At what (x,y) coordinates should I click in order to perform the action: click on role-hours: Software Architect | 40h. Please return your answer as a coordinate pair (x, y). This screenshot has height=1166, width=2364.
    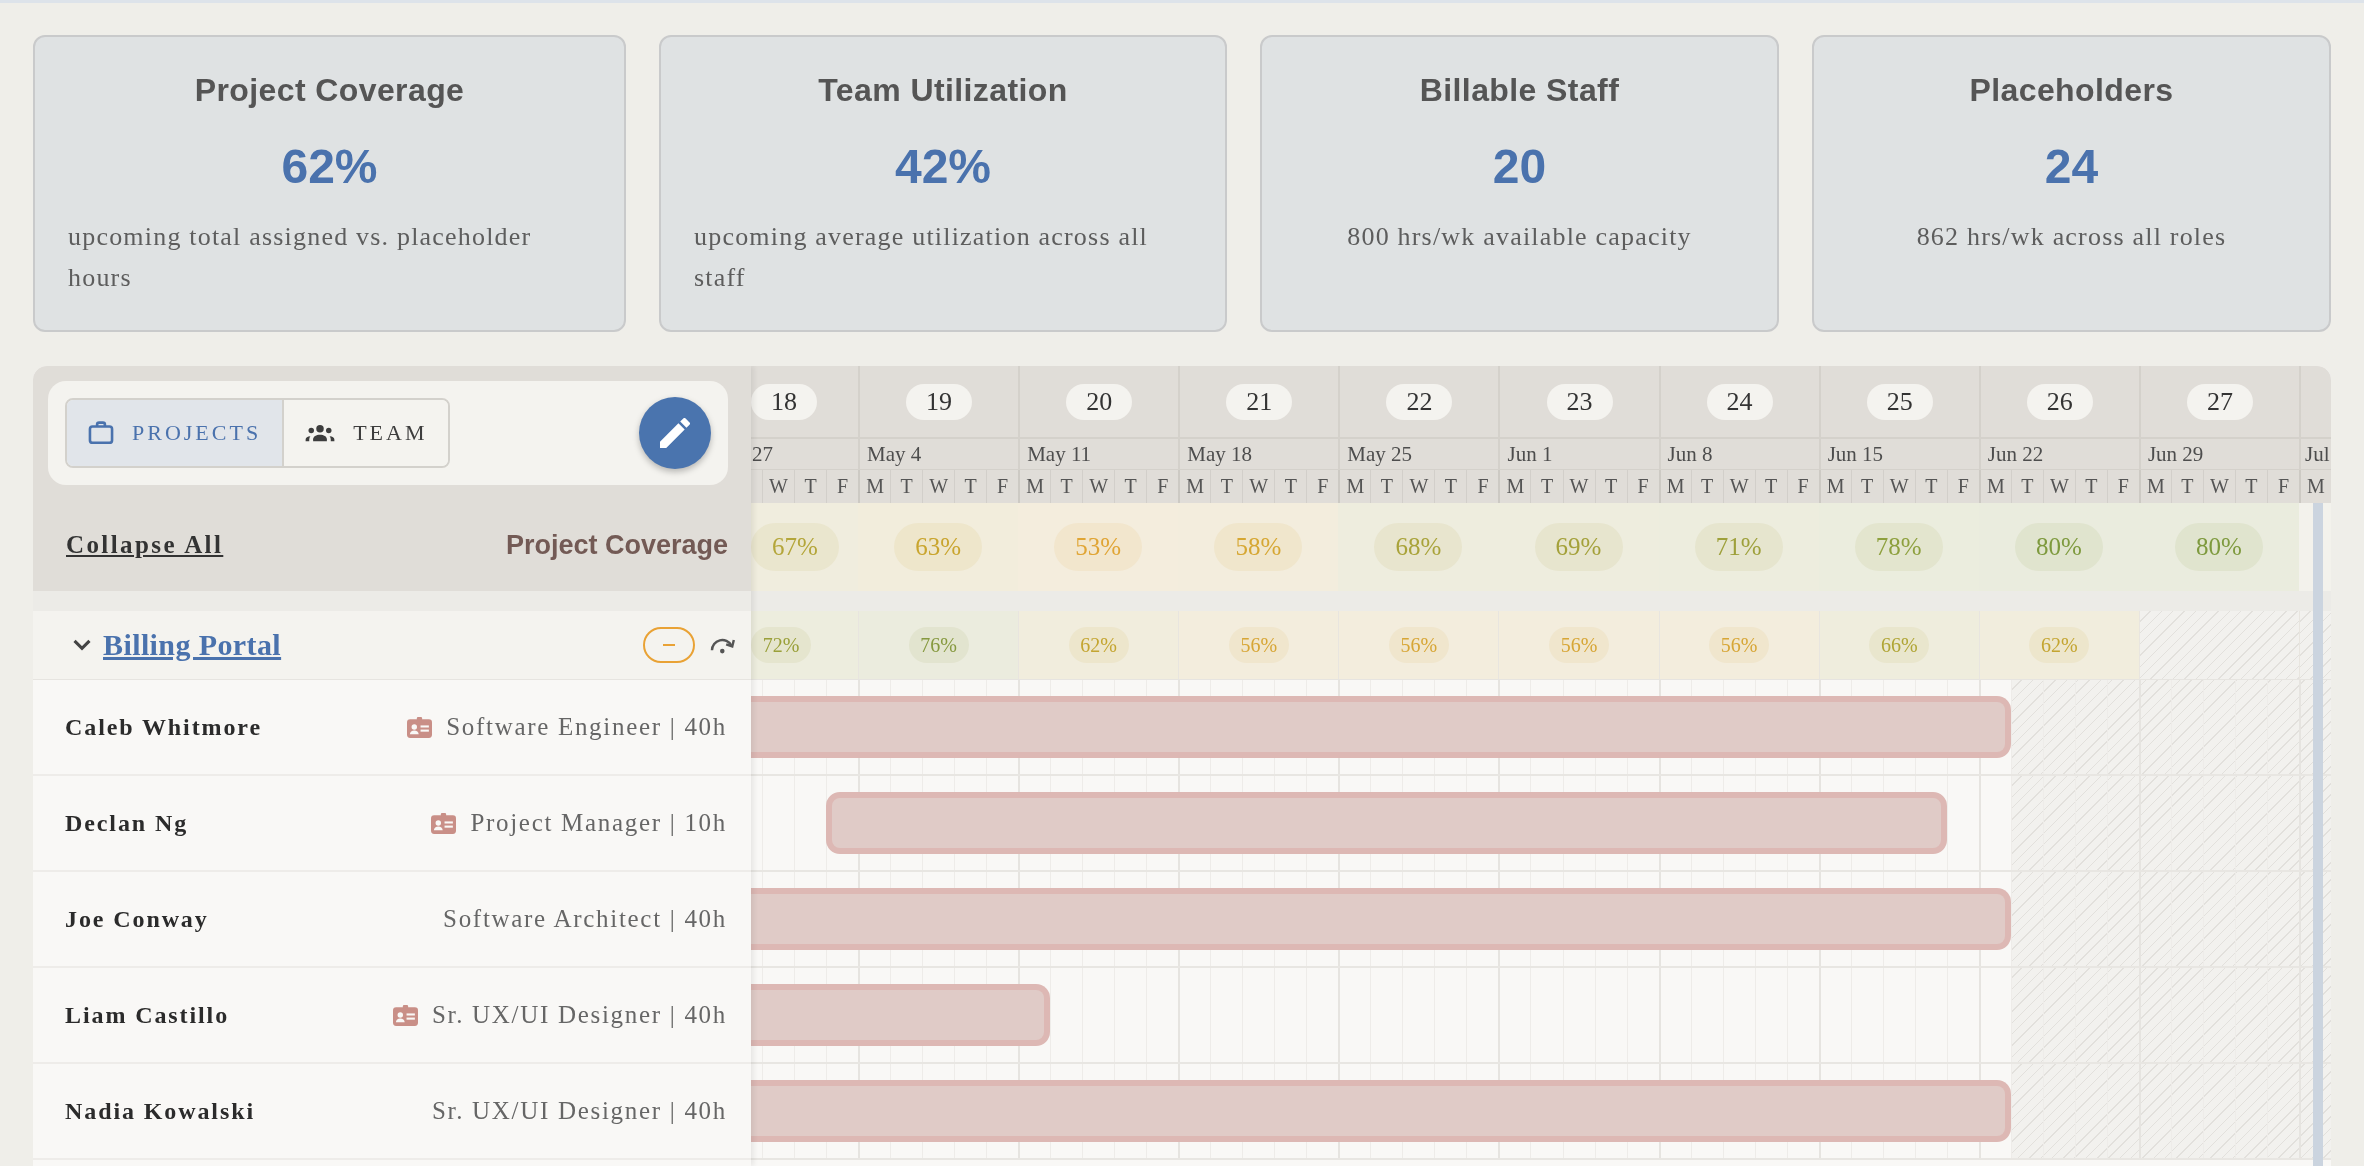
    Looking at the image, I should click on (585, 919).